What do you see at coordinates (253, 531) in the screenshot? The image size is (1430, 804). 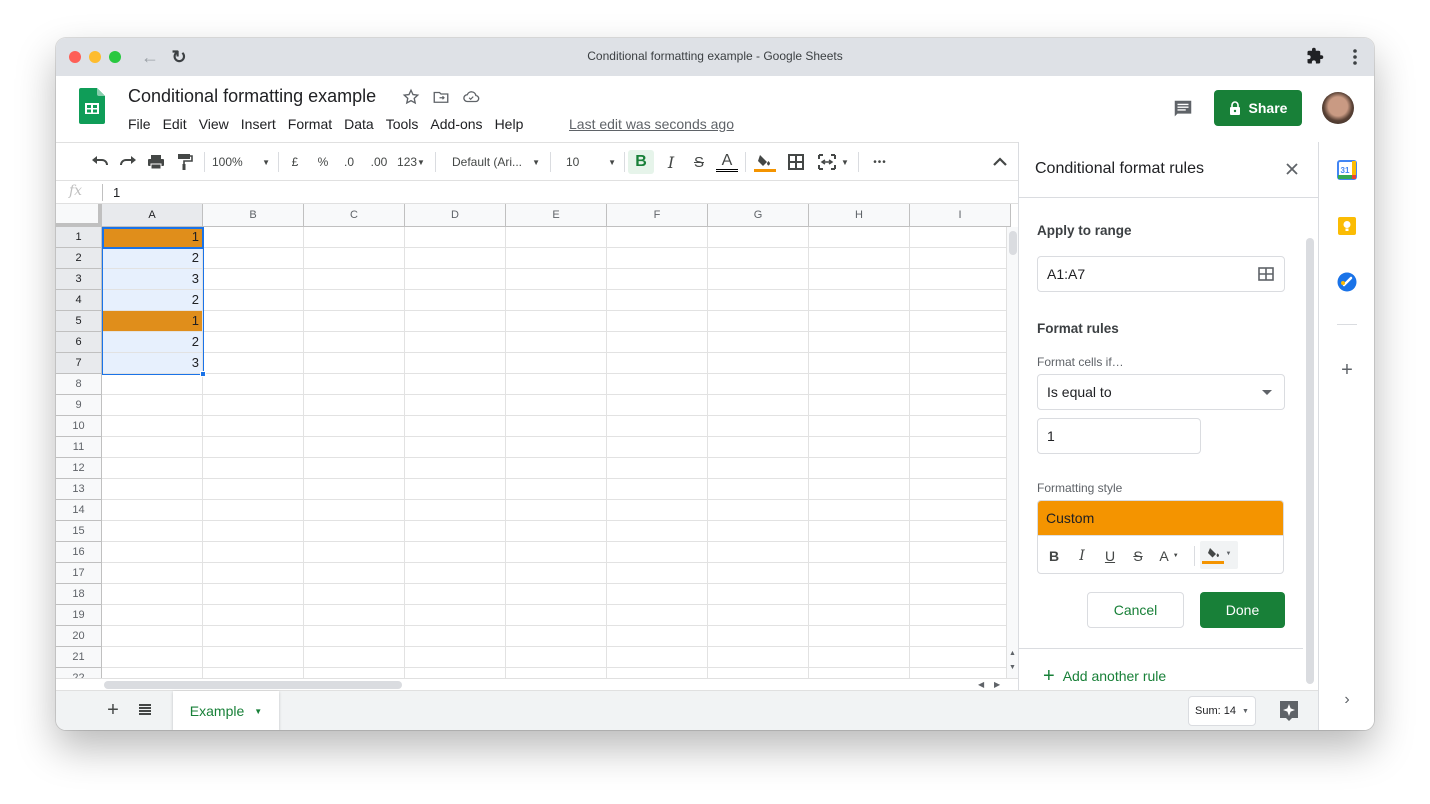 I see `cell-b15` at bounding box center [253, 531].